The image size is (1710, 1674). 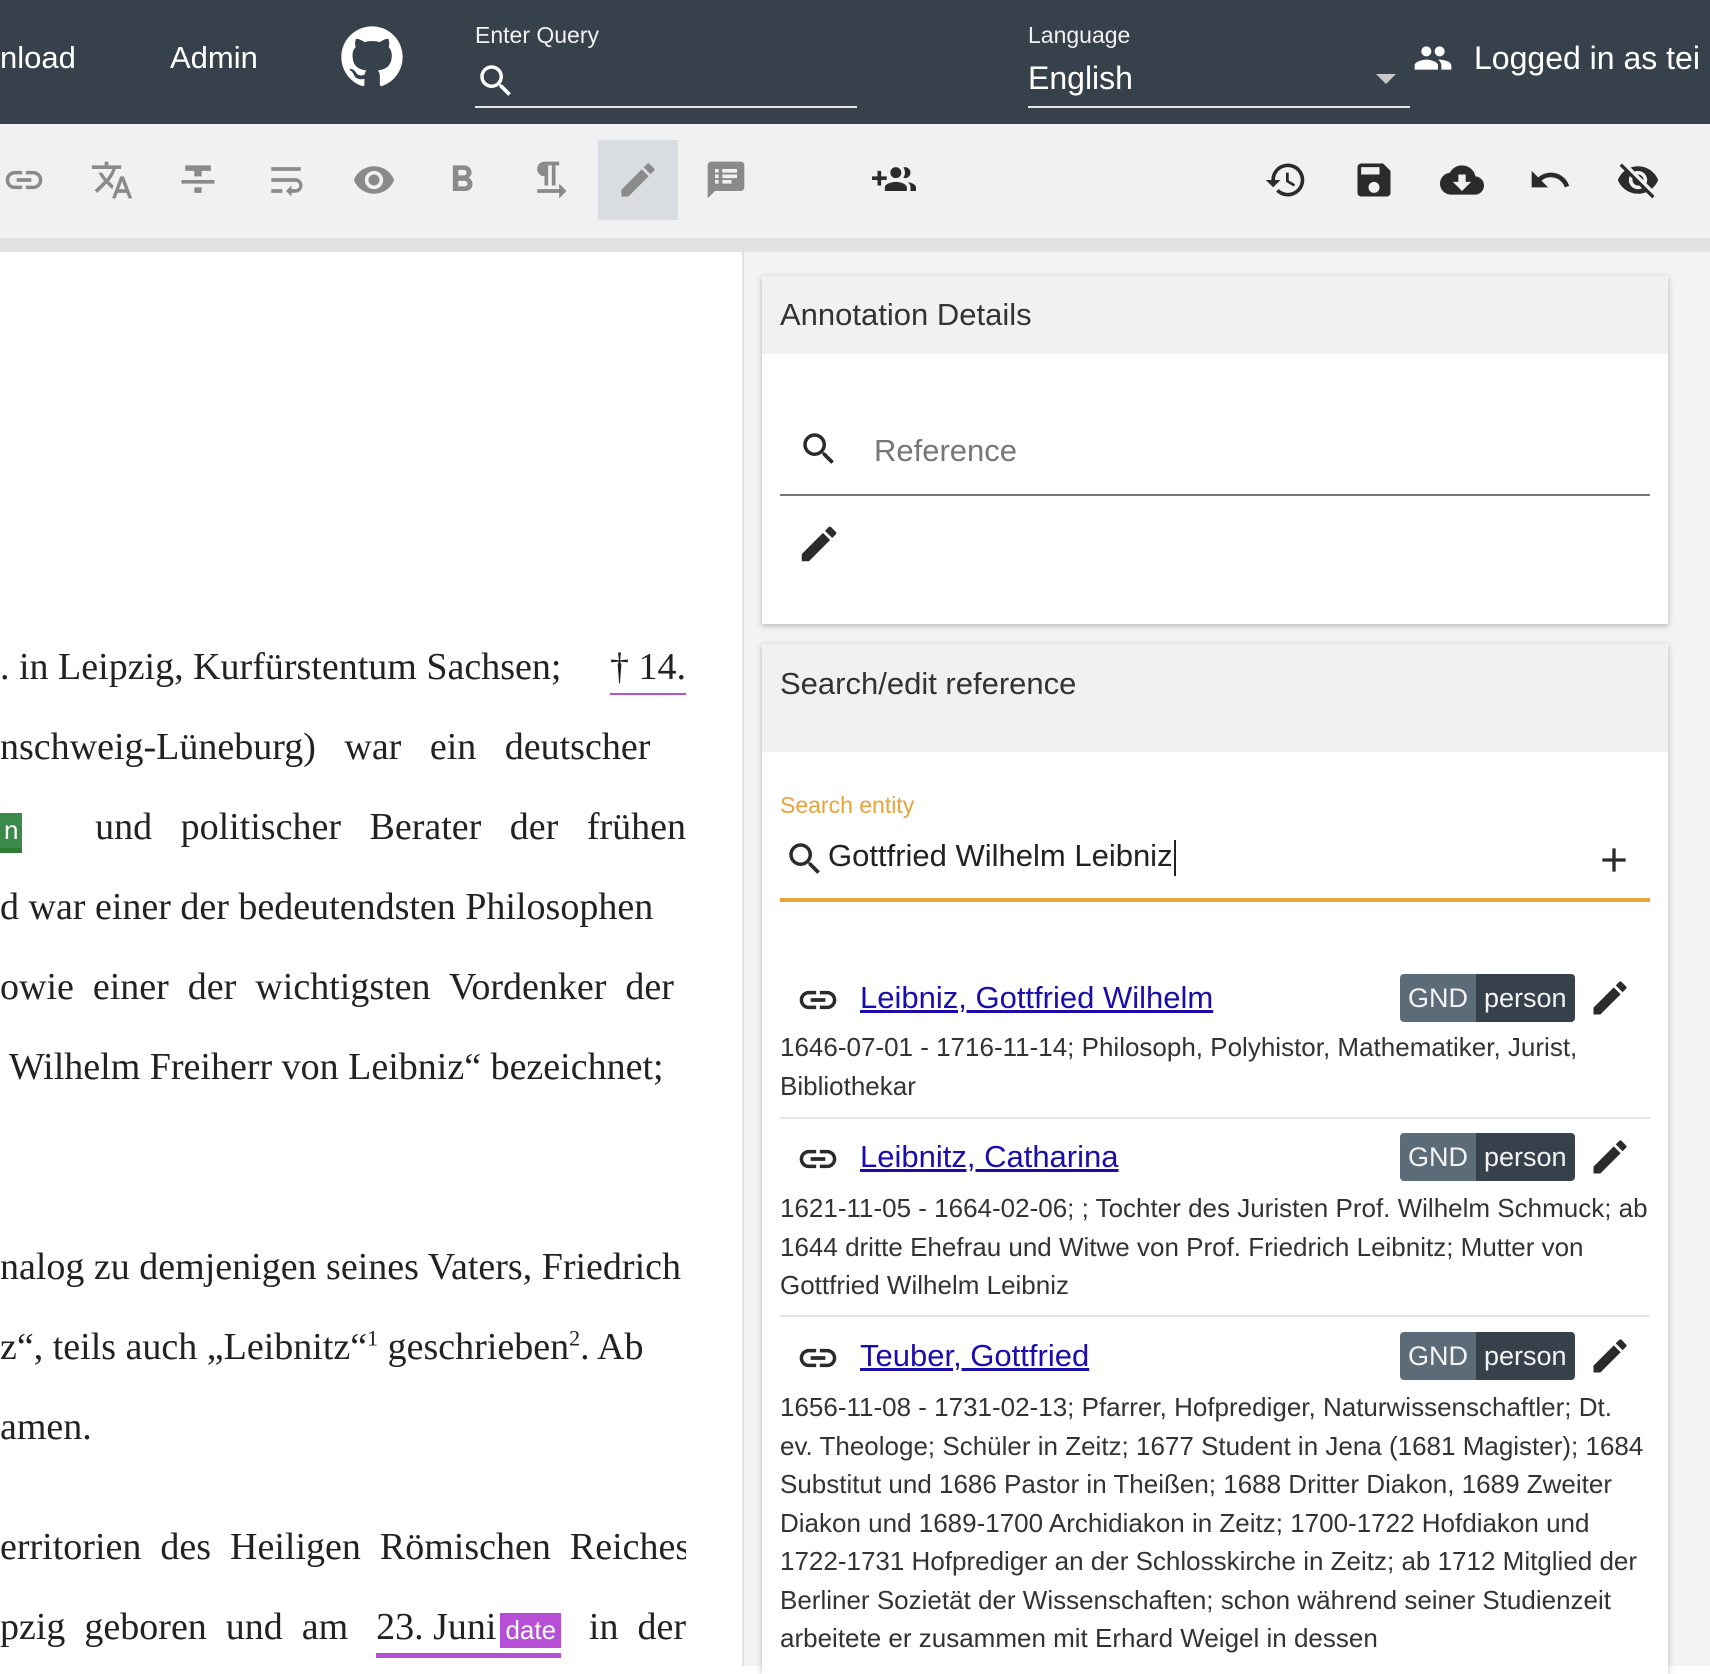 What do you see at coordinates (462, 180) in the screenshot?
I see `bold-icon` at bounding box center [462, 180].